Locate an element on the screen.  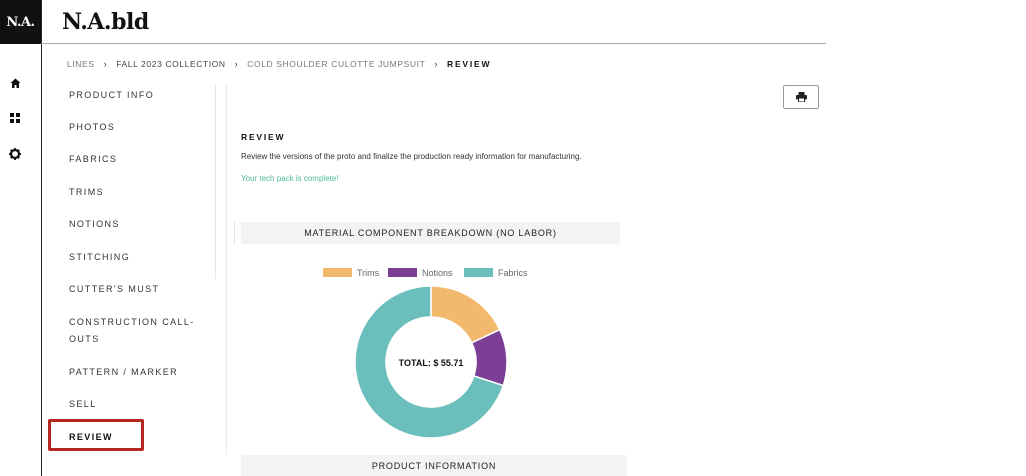
breadcrumb-product: COLD SHOULDER CULOTTE JUMPSUIT is located at coordinates (336, 64).